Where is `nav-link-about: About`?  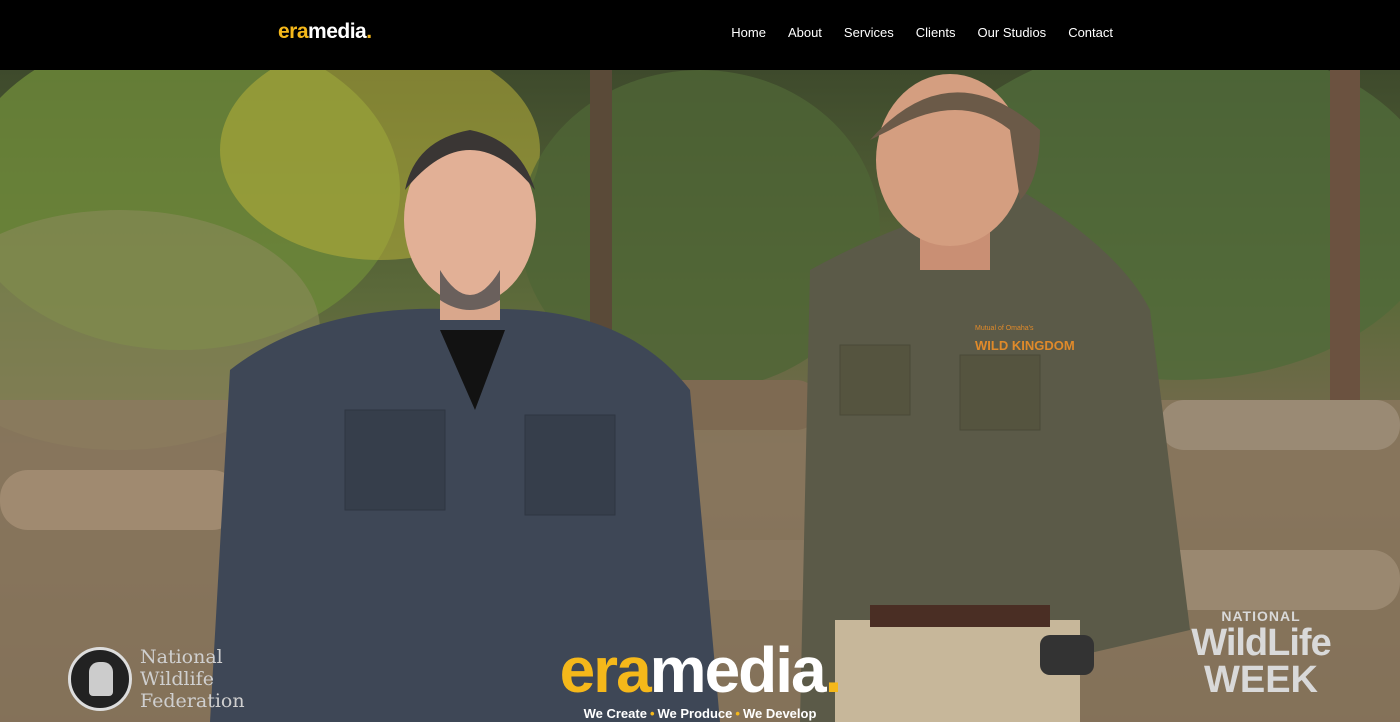 nav-link-about: About is located at coordinates (805, 32).